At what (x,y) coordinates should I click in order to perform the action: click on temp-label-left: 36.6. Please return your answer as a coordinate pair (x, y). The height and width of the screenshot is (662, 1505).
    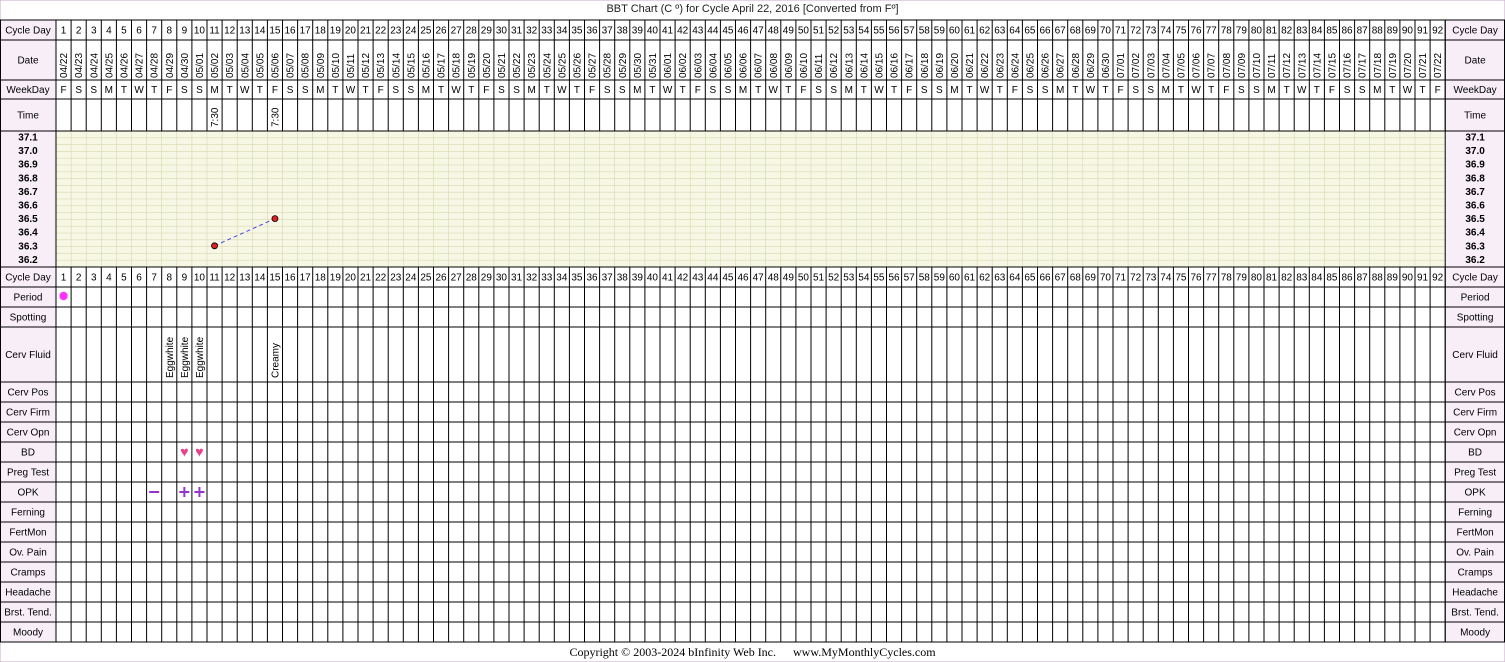
    Looking at the image, I should click on (28, 206).